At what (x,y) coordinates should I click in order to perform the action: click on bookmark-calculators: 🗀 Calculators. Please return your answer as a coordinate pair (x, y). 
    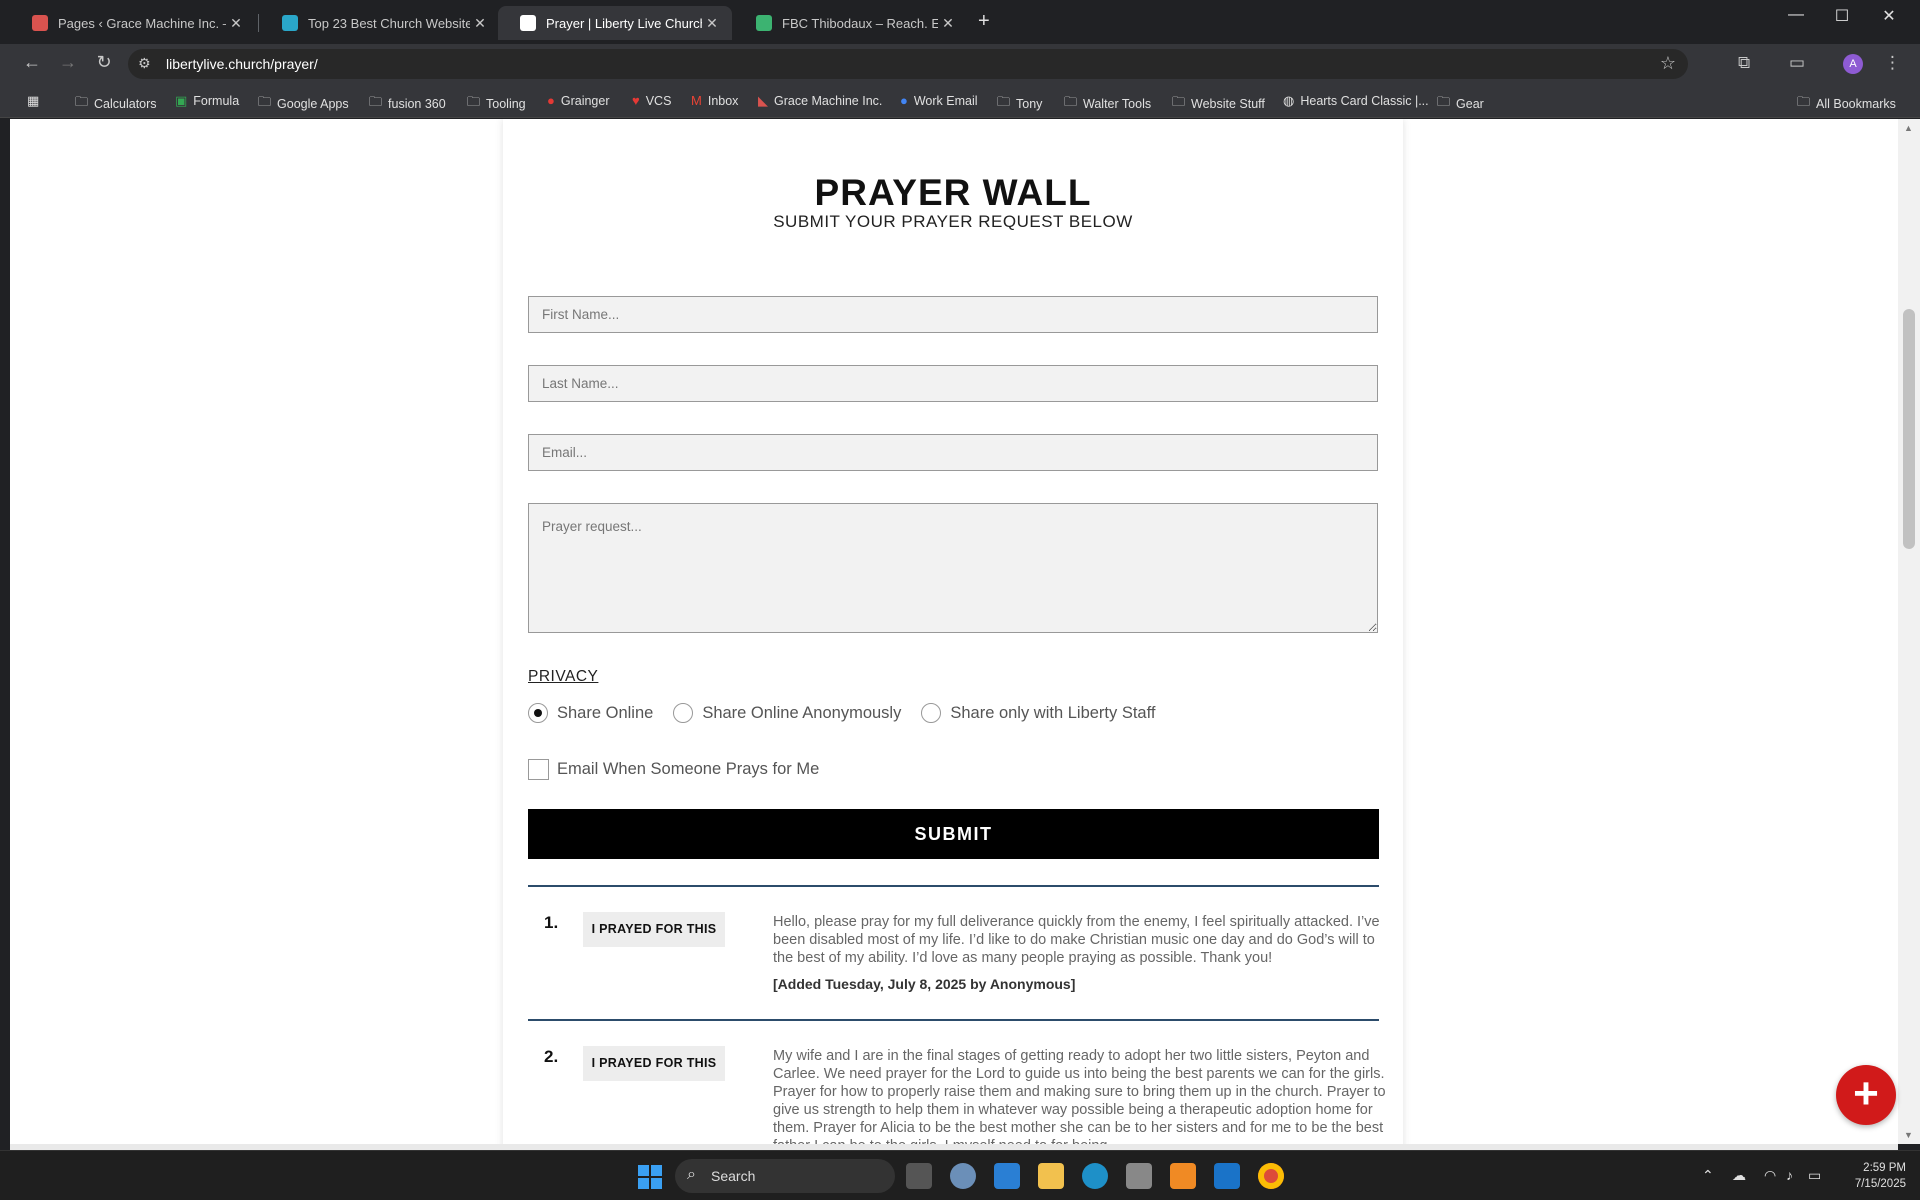
    Looking at the image, I should click on (116, 104).